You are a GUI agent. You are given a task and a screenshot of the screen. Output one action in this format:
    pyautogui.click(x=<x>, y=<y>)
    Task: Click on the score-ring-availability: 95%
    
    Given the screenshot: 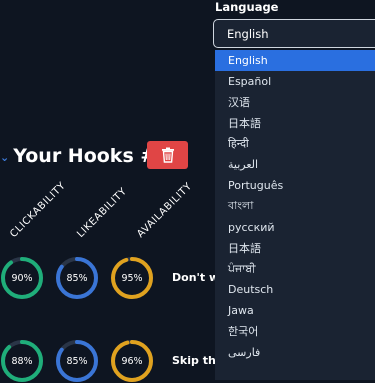 What is the action you would take?
    pyautogui.click(x=132, y=278)
    